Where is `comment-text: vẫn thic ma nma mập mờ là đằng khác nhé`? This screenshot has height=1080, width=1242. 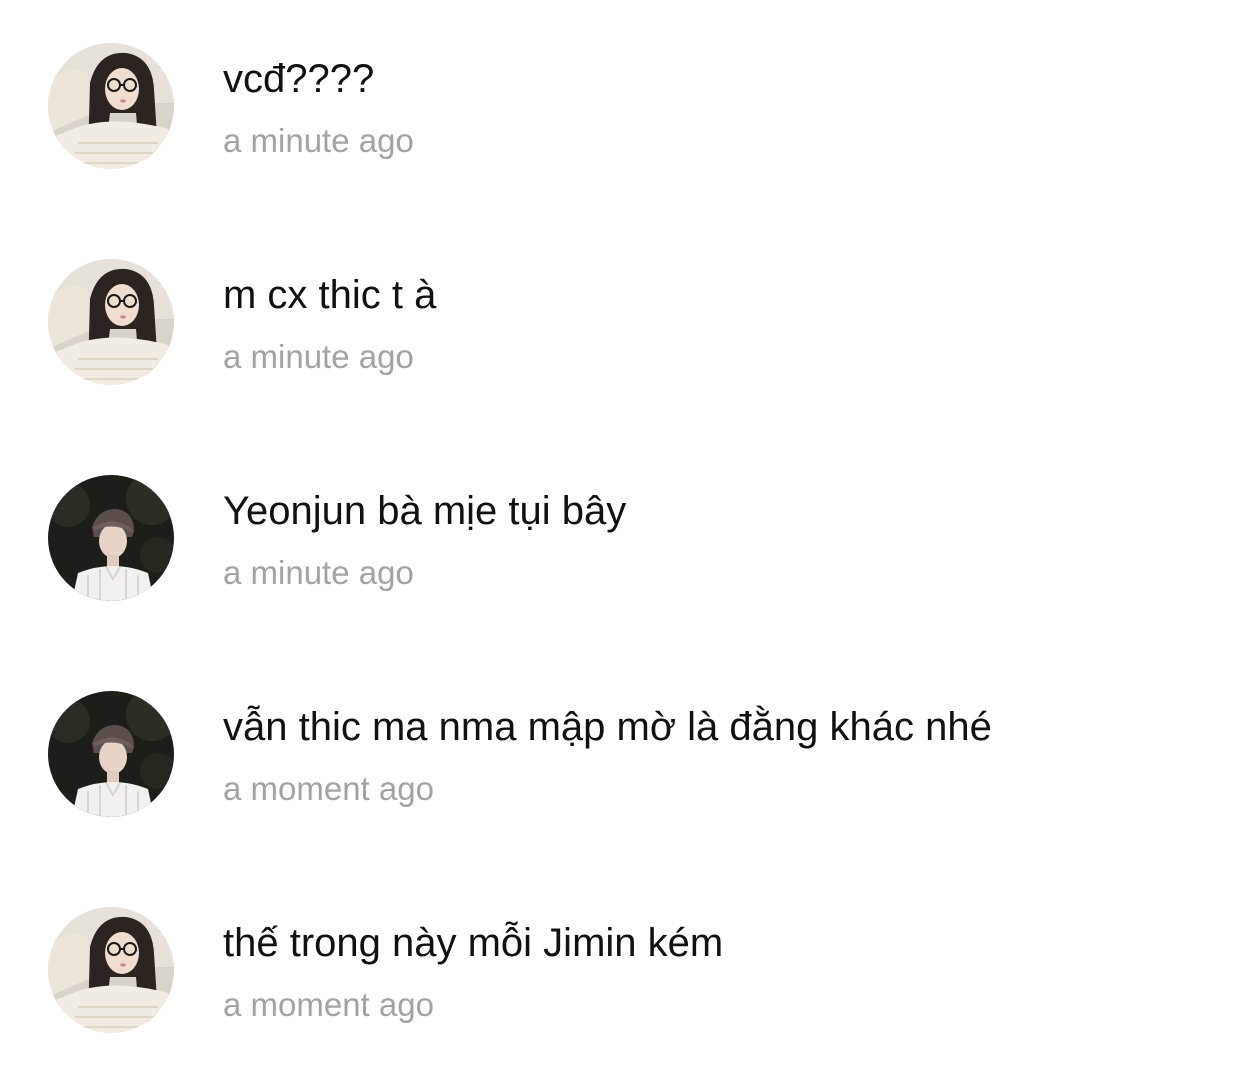
comment-text: vẫn thic ma nma mập mờ là đằng khác nhé is located at coordinates (607, 727).